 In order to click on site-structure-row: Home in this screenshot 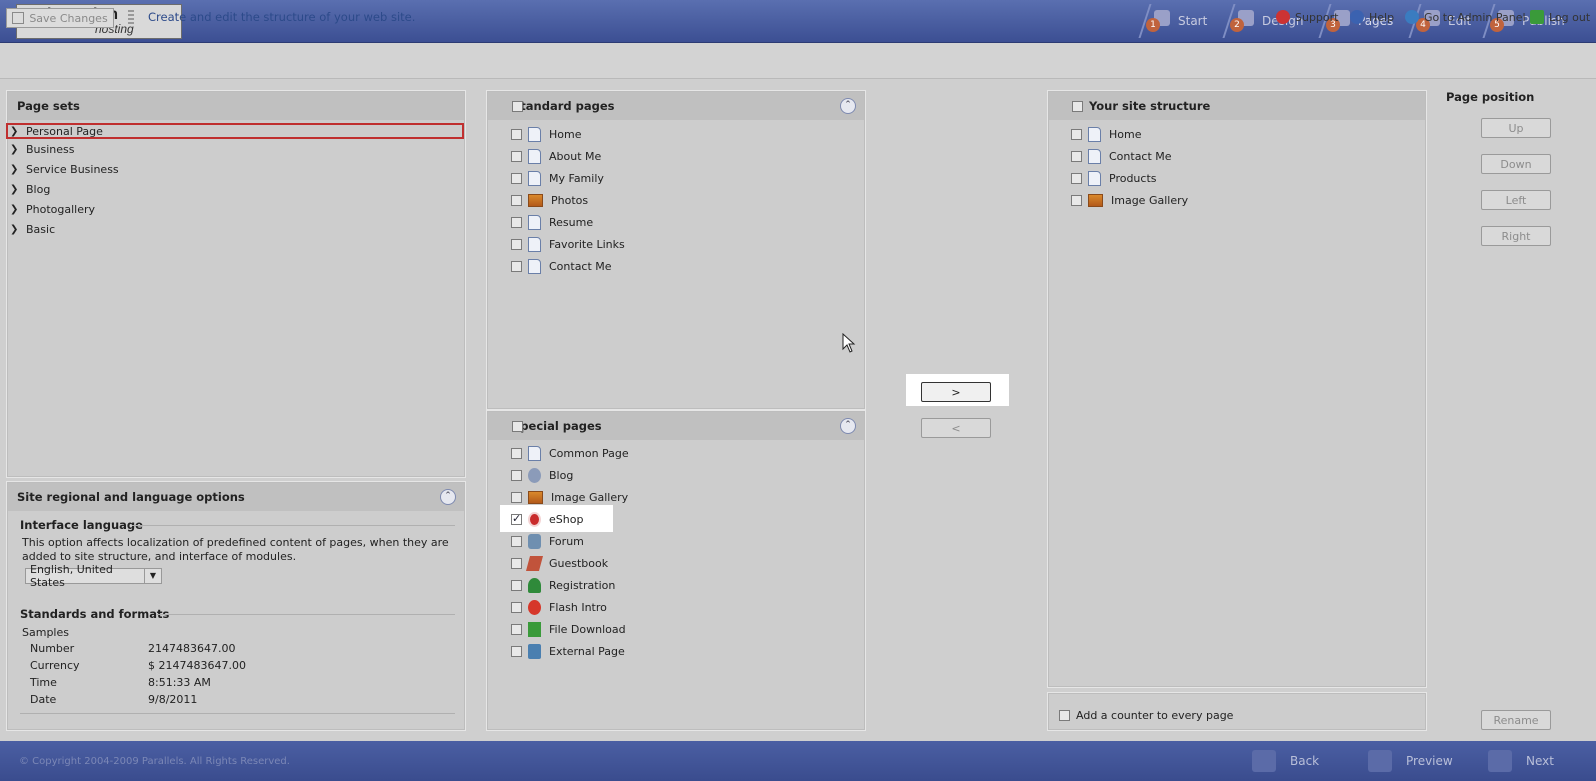, I will do `click(1106, 134)`.